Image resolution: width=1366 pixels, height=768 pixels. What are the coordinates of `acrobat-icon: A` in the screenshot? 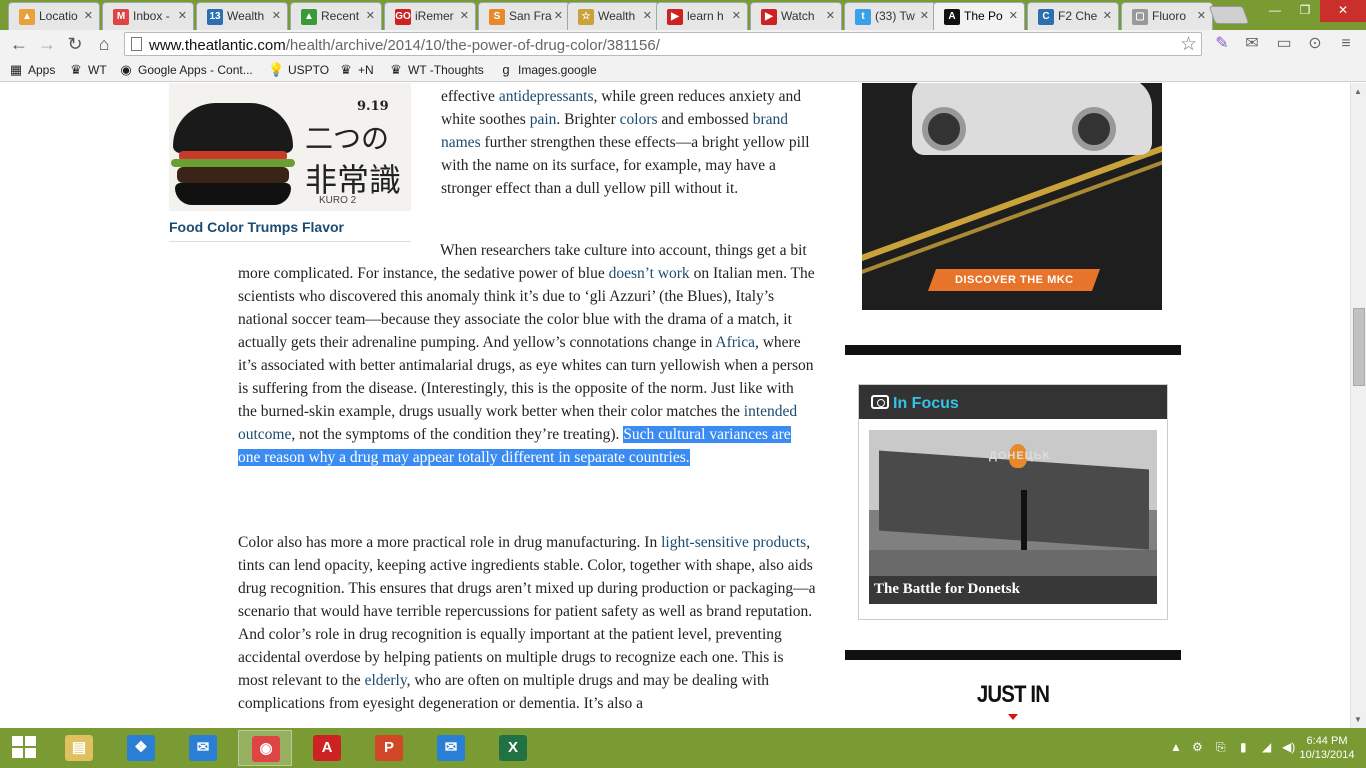 It's located at (327, 748).